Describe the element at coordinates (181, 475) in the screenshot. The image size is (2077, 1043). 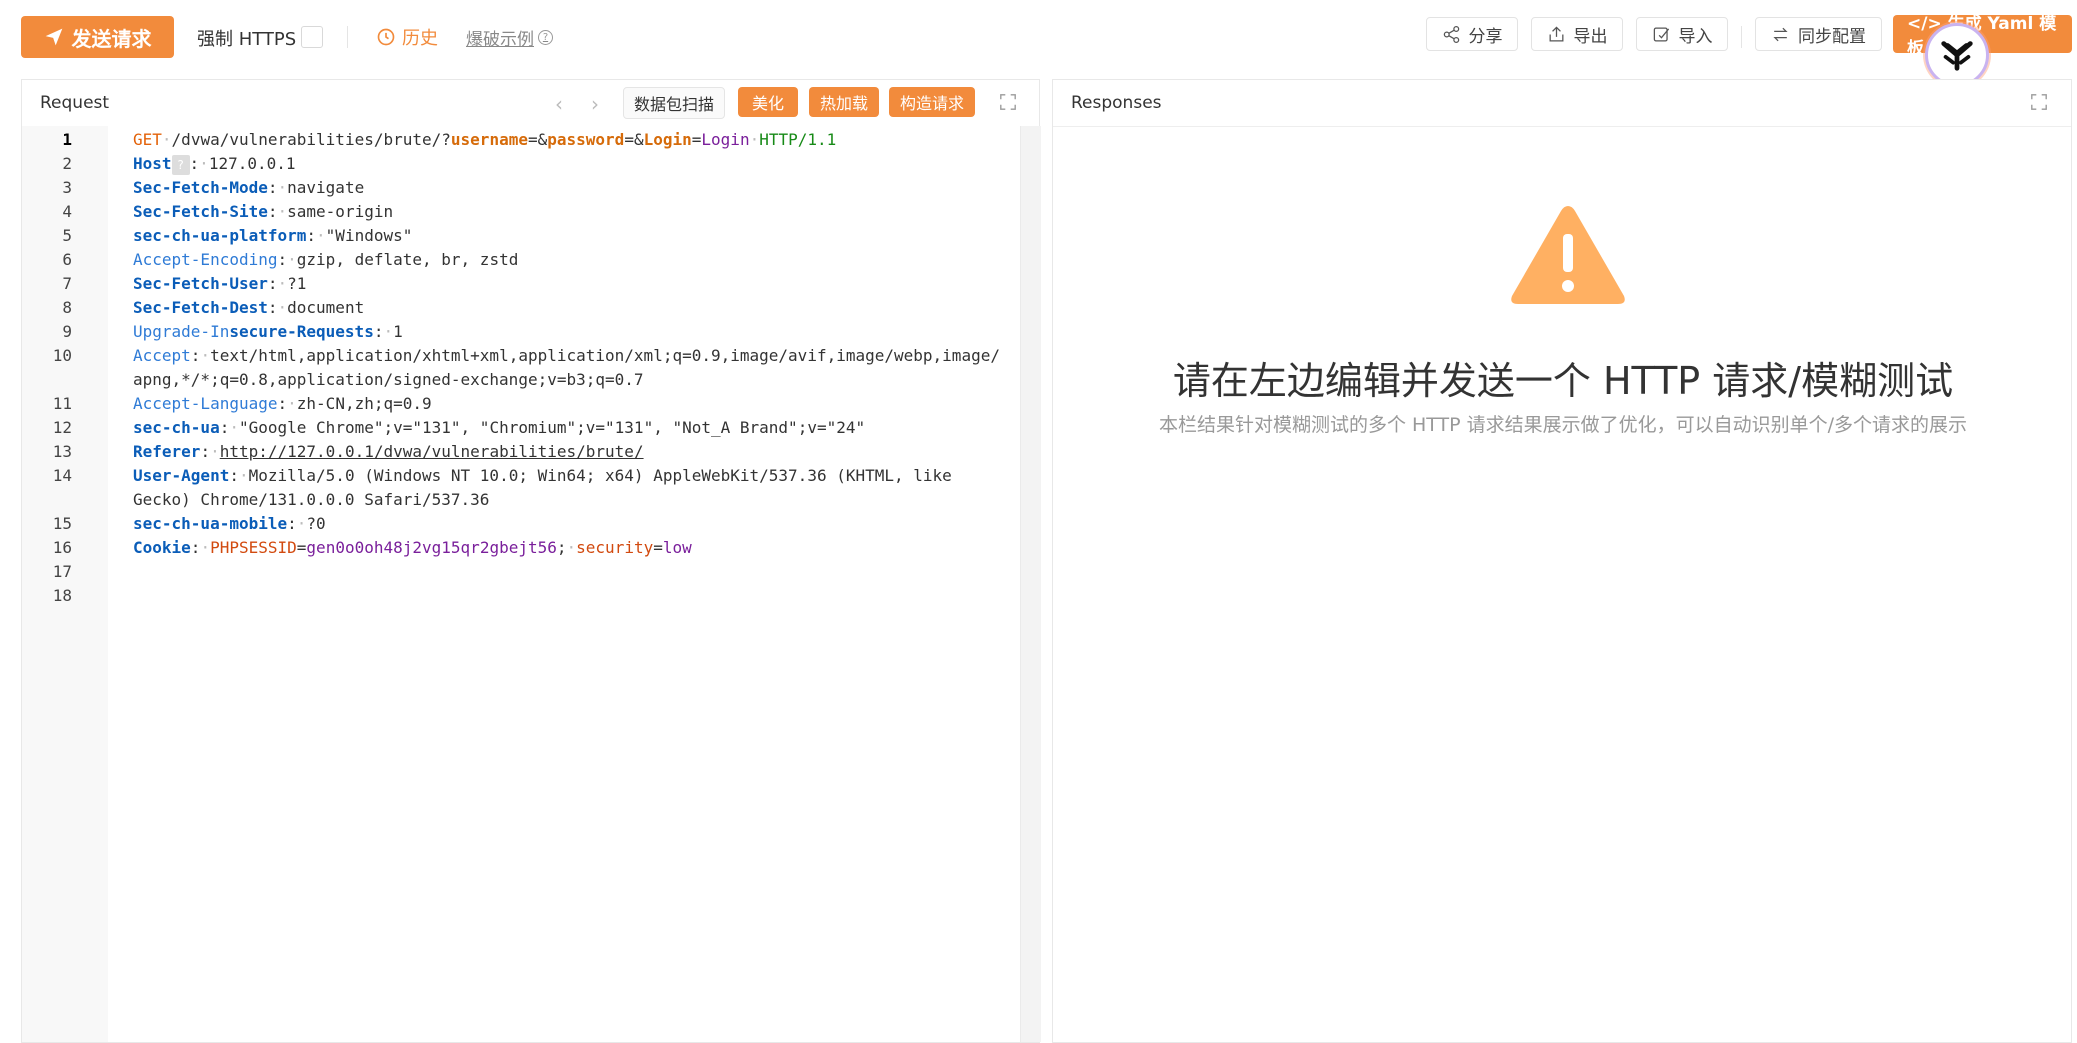
I see `header-name: User-Agent` at that location.